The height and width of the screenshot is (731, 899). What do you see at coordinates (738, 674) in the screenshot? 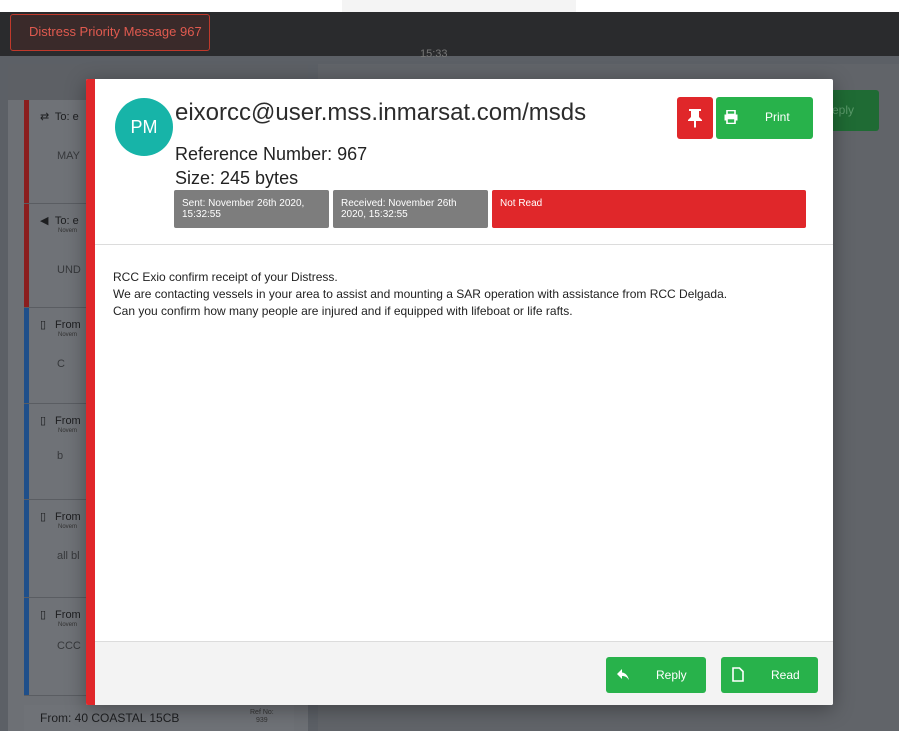
I see `file-icon` at bounding box center [738, 674].